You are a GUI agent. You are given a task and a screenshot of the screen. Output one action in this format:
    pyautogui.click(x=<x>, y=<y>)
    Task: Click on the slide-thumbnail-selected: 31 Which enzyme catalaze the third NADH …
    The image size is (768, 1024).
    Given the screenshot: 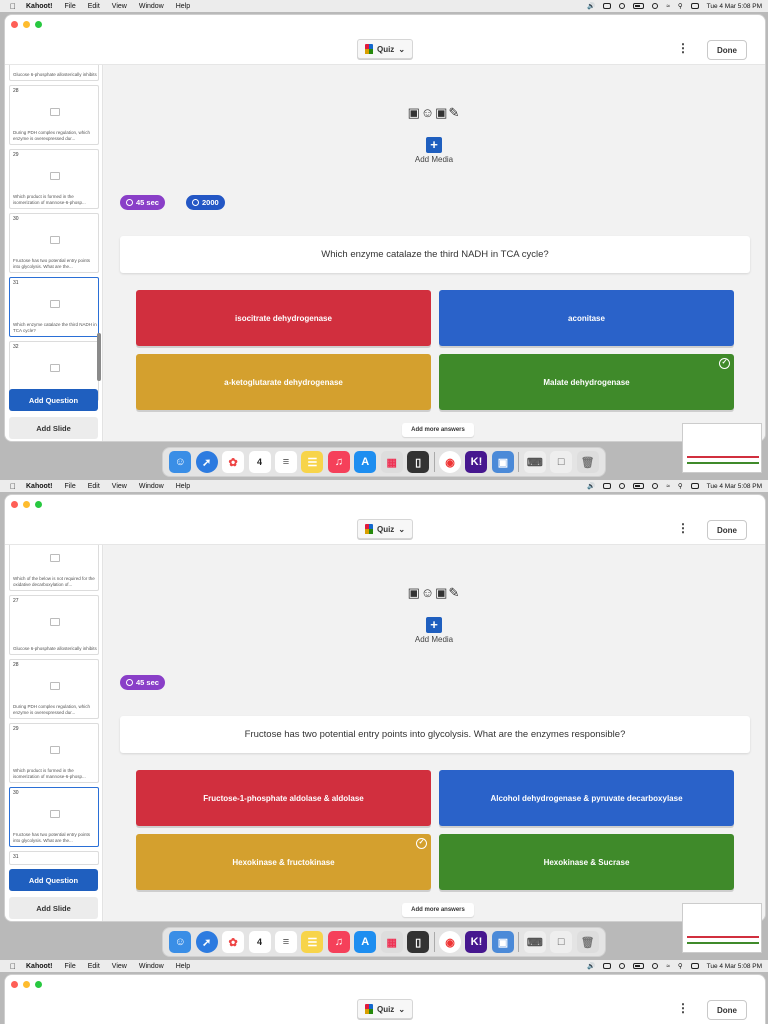 What is the action you would take?
    pyautogui.click(x=54, y=307)
    